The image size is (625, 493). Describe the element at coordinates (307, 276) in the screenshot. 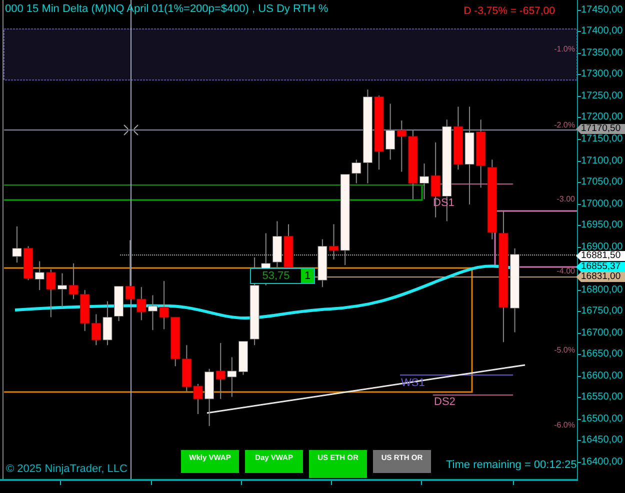

I see `position-quantity: 1` at that location.